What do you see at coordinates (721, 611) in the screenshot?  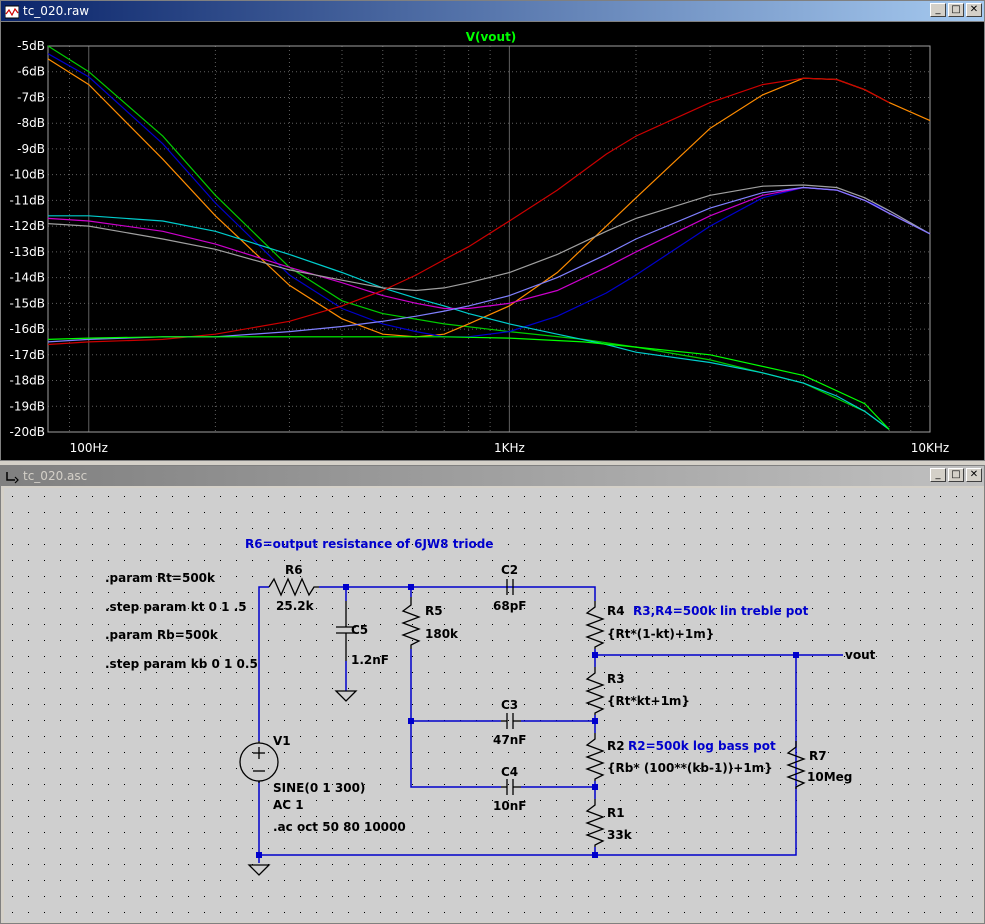 I see `note-treble: R3,R4=500k lin treble pot` at bounding box center [721, 611].